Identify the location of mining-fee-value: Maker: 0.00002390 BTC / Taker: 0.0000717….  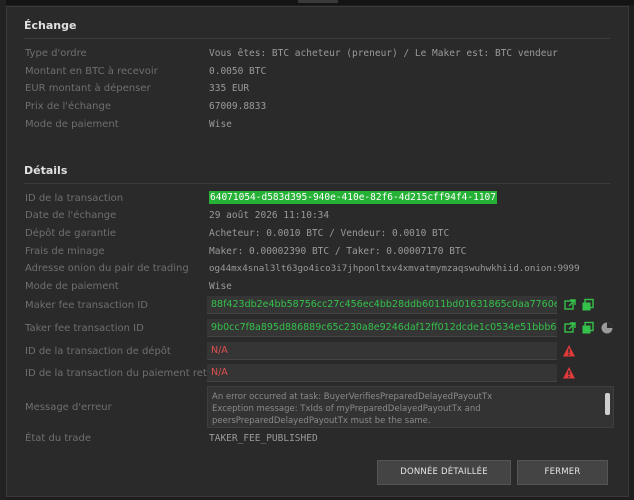
(338, 251).